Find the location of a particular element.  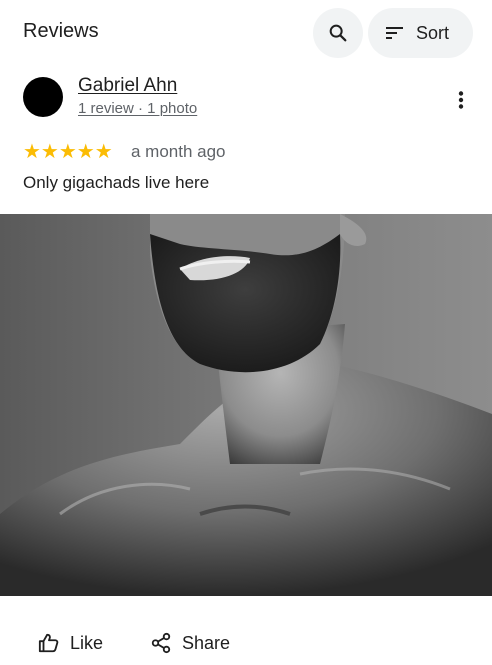

like-button: Like is located at coordinates (70, 643).